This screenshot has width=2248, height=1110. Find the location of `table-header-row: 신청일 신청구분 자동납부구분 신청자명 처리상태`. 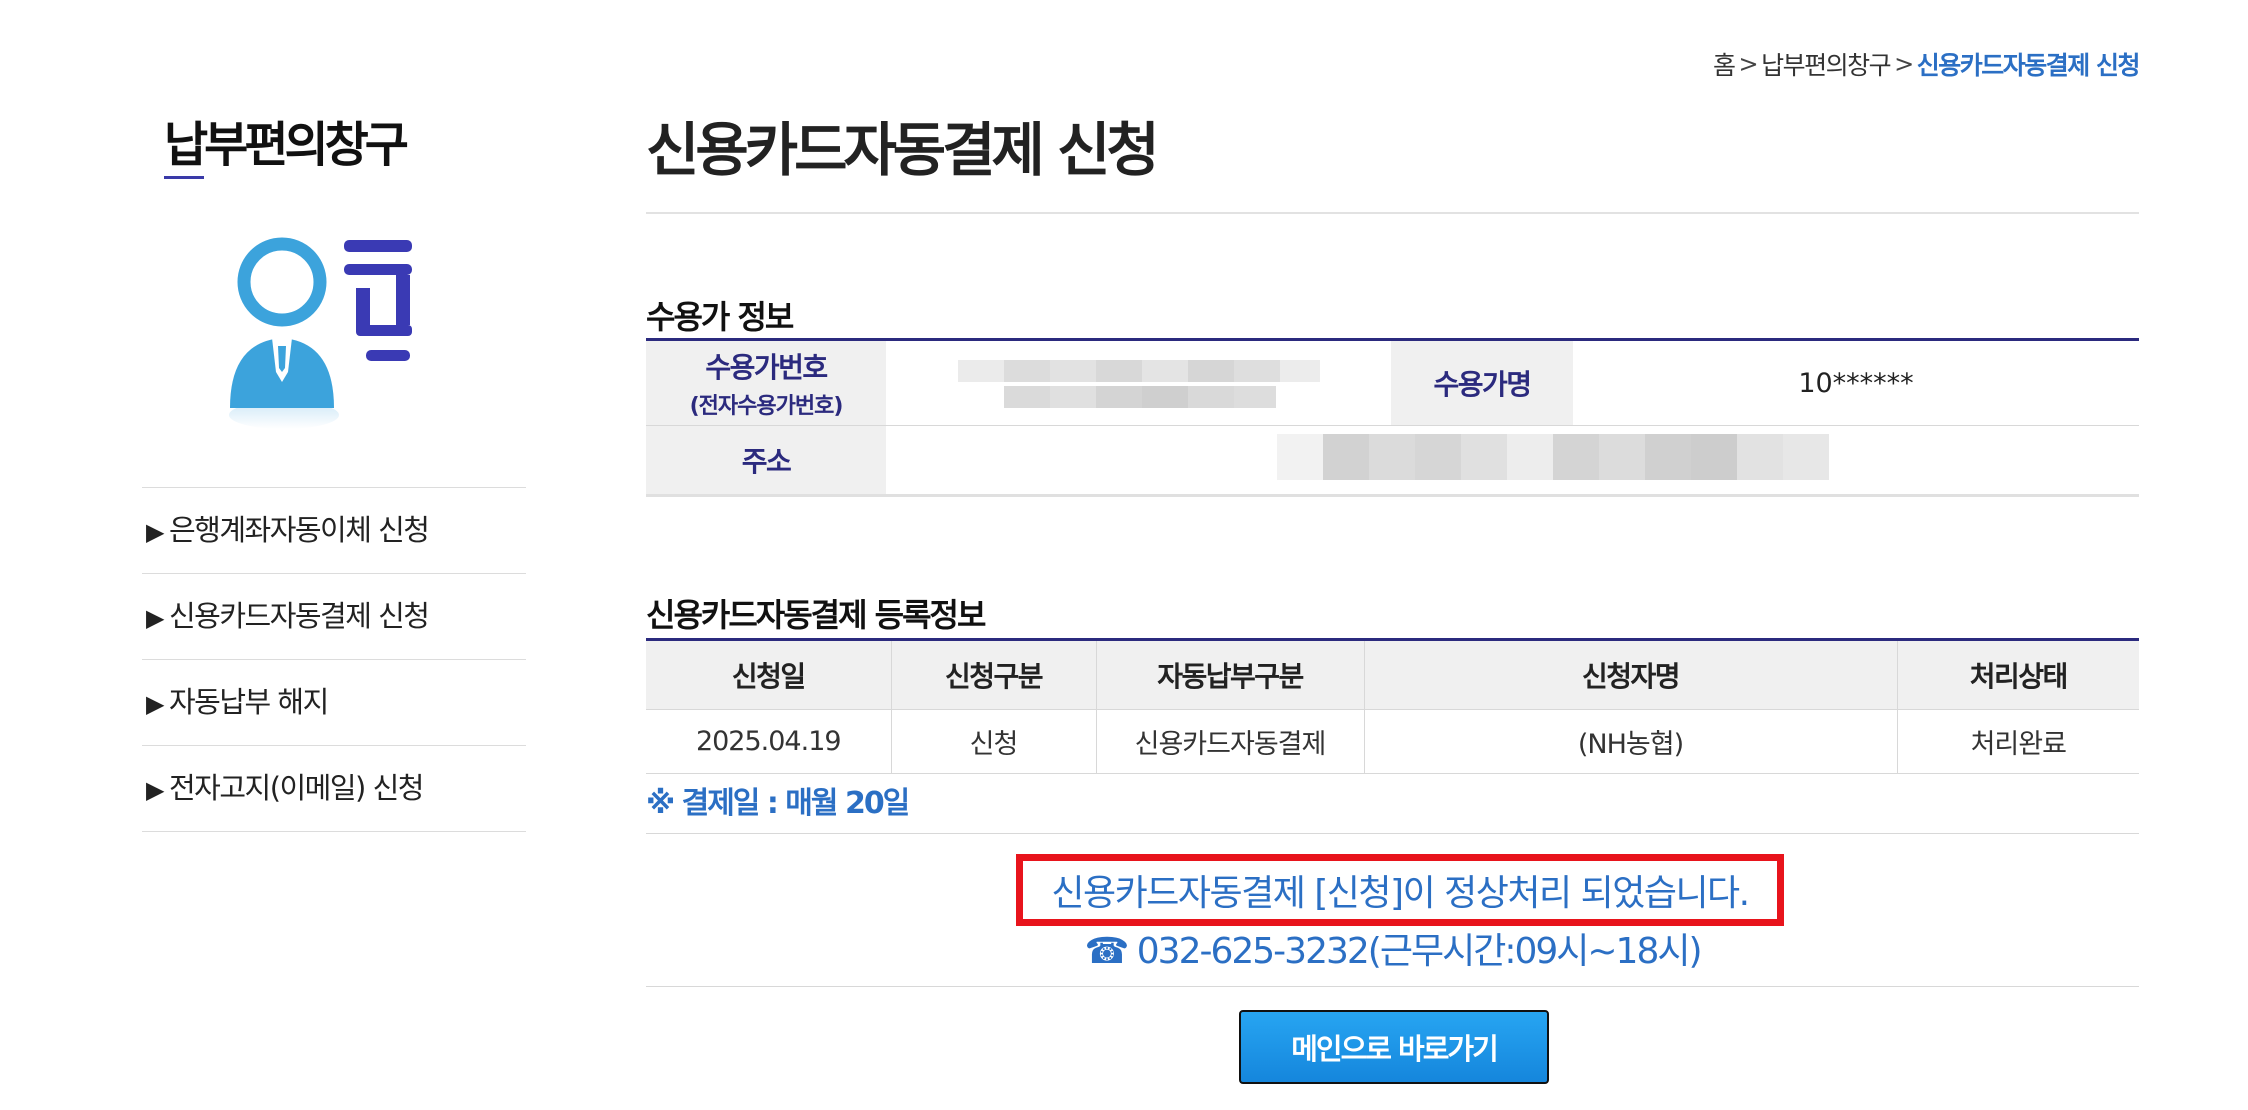

table-header-row: 신청일 신청구분 자동납부구분 신청자명 처리상태 is located at coordinates (1392, 674).